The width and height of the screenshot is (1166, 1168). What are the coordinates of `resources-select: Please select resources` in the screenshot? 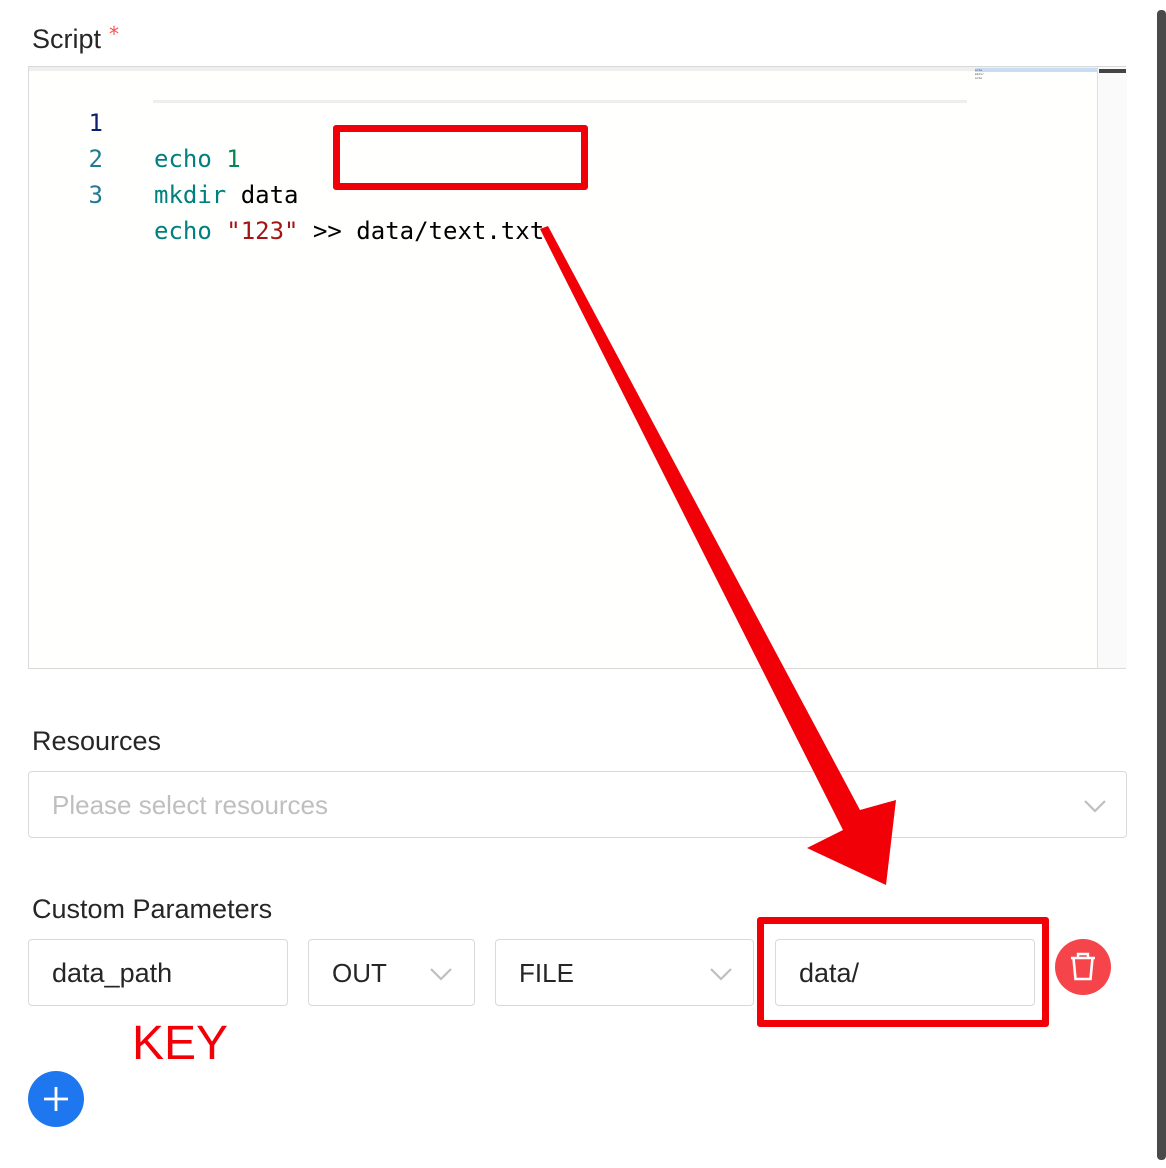 It's located at (577, 804).